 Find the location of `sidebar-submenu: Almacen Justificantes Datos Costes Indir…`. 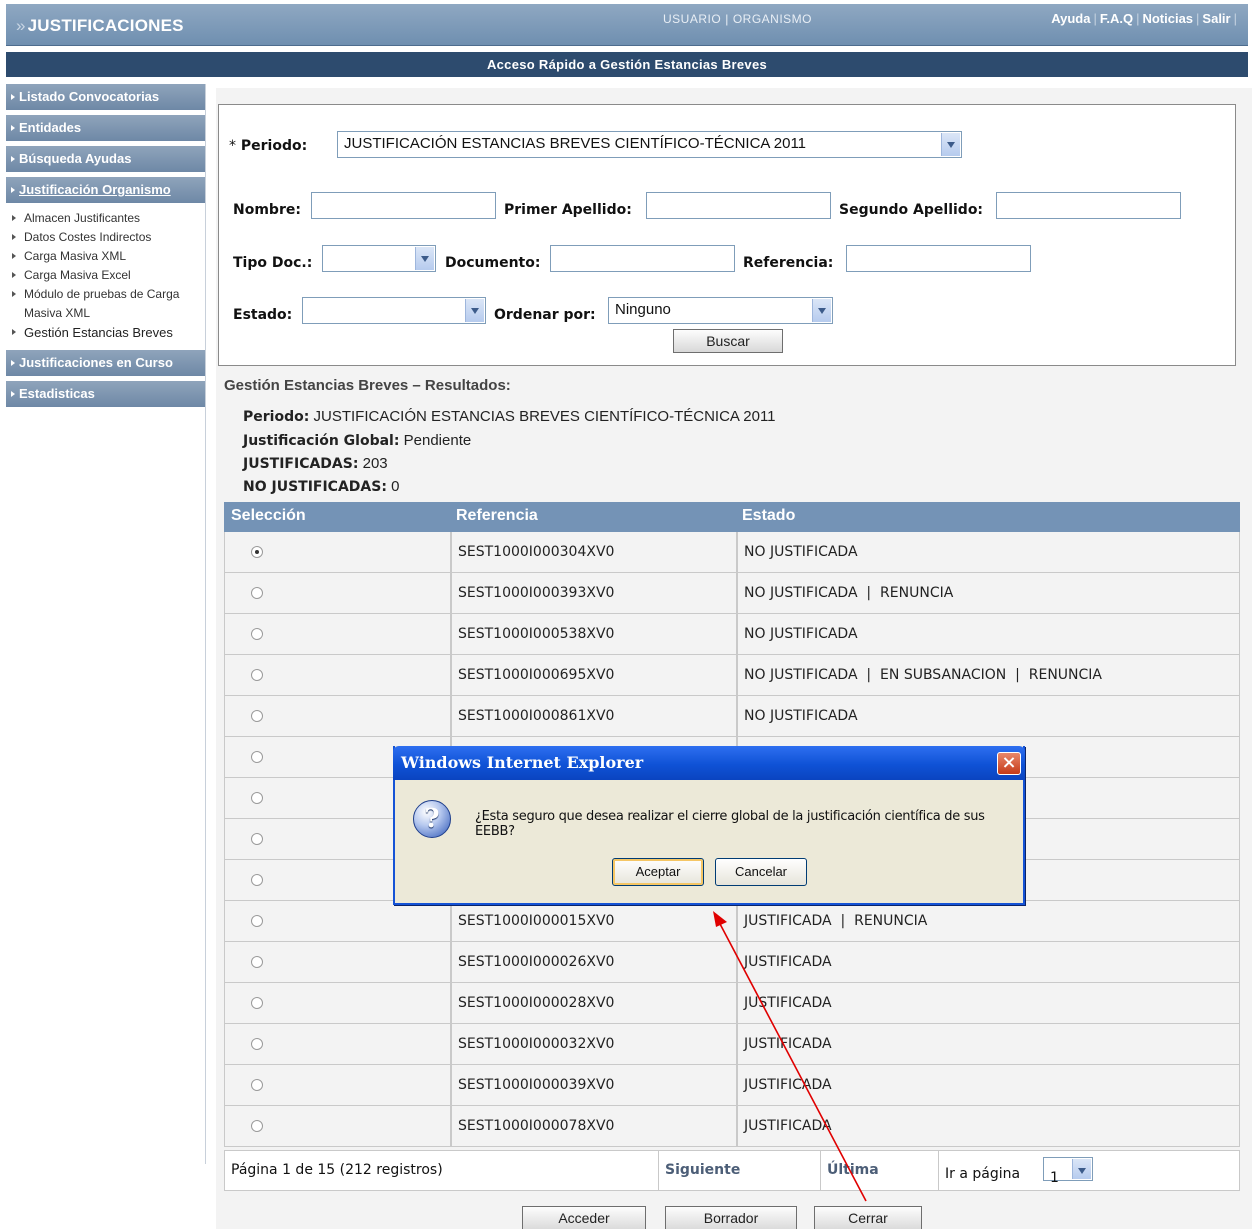

sidebar-submenu: Almacen Justificantes Datos Costes Indir… is located at coordinates (105, 275).